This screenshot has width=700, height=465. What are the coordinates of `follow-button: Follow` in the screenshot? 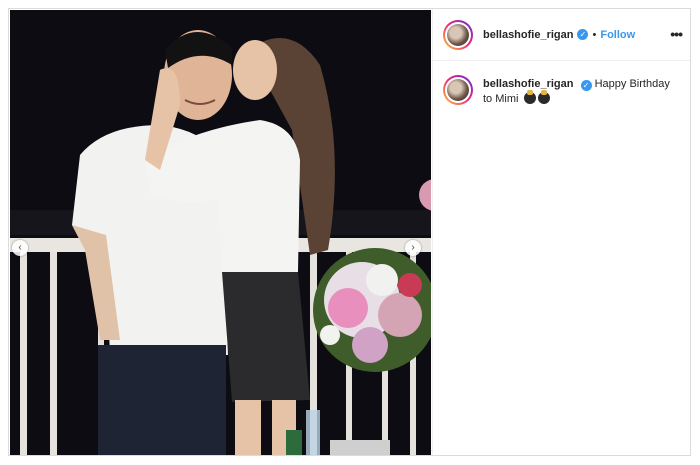 It's located at (617, 35).